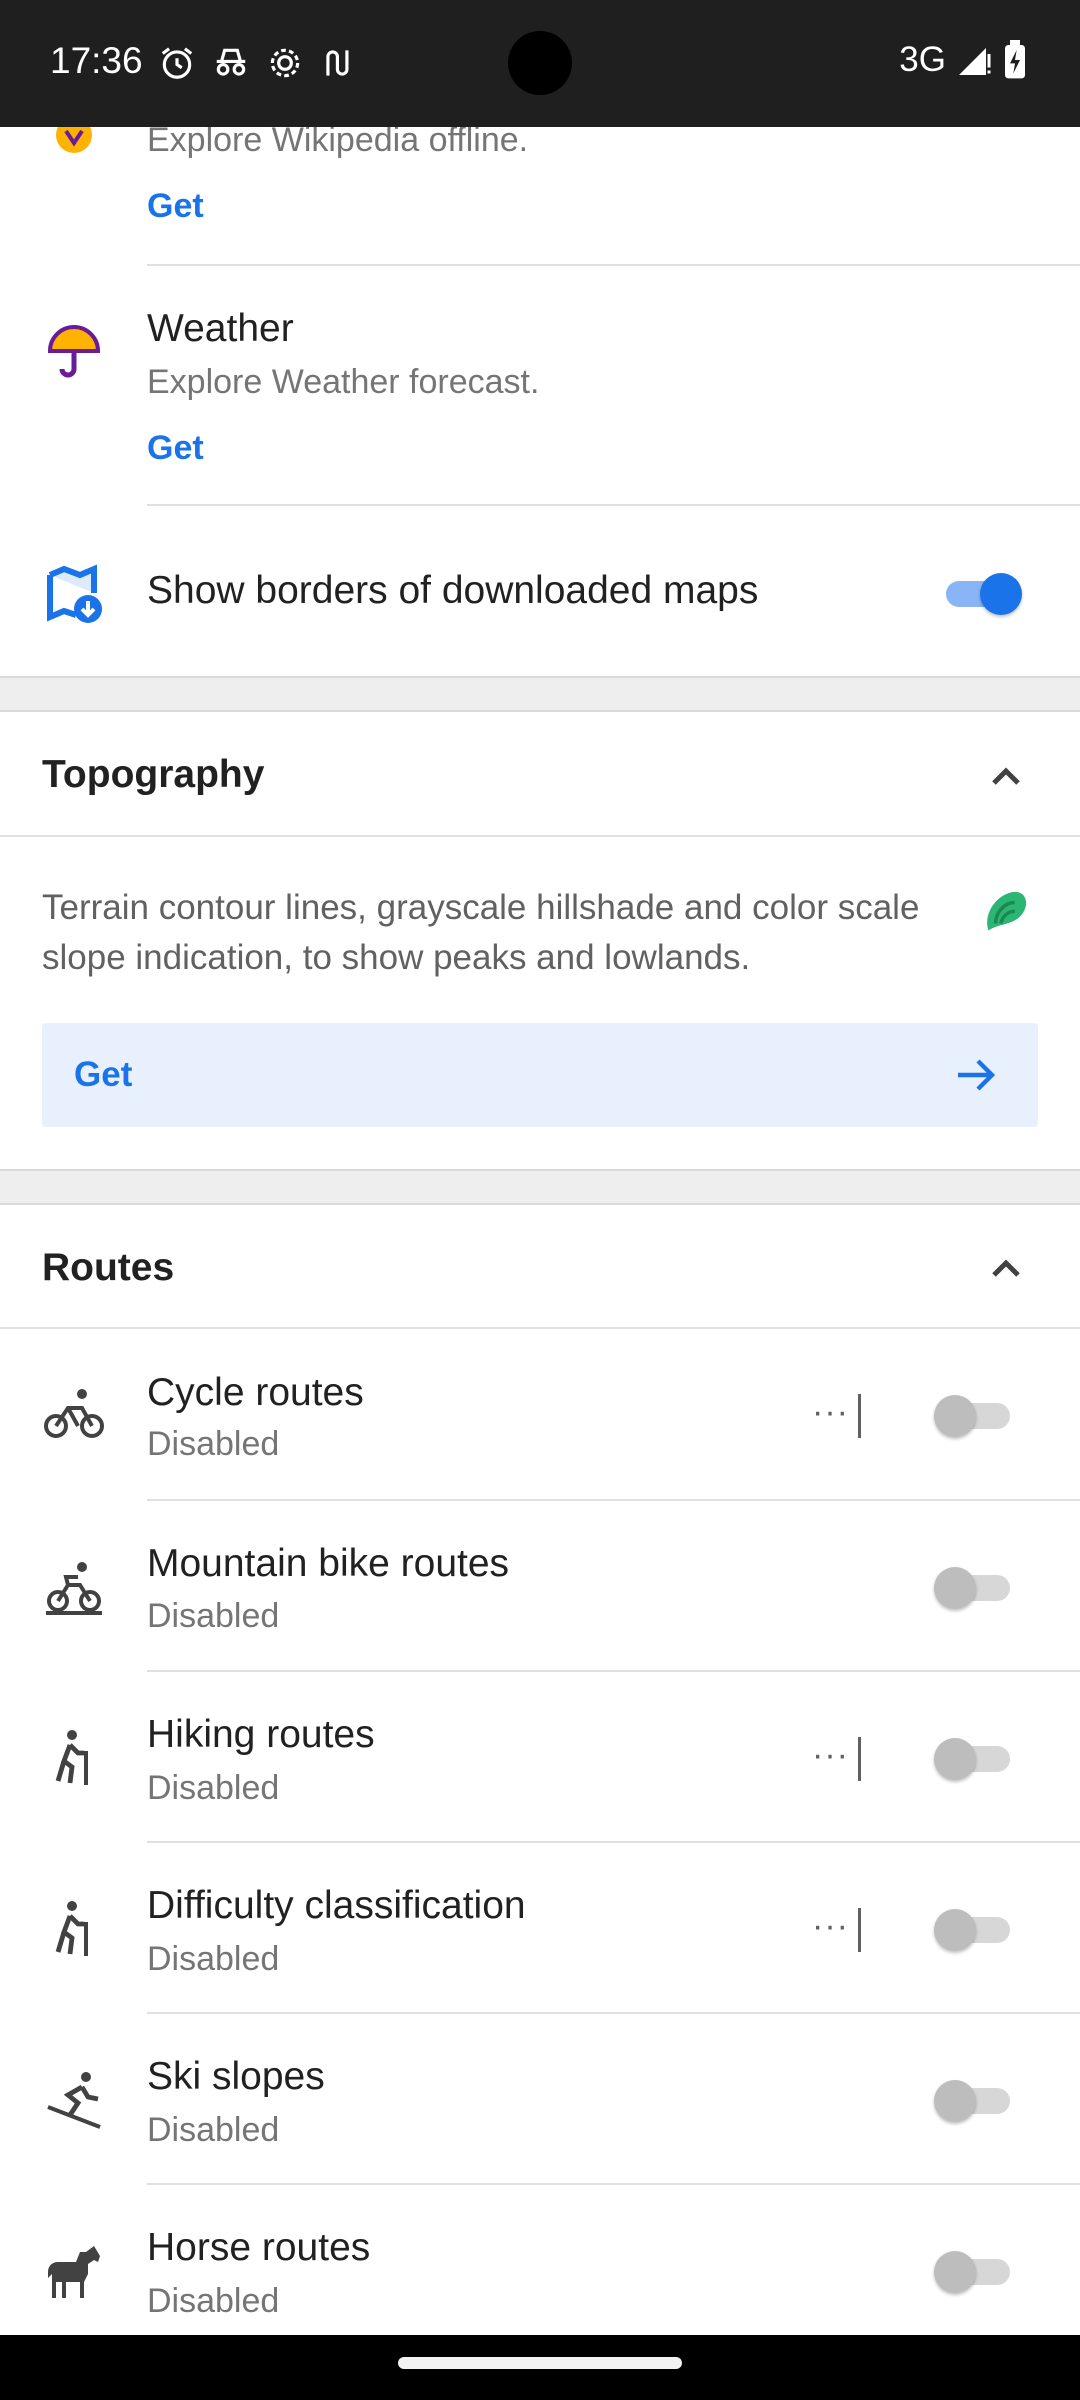 This screenshot has width=1080, height=2400. Describe the element at coordinates (974, 1588) in the screenshot. I see `mountain-bike-routes-toggle` at that location.